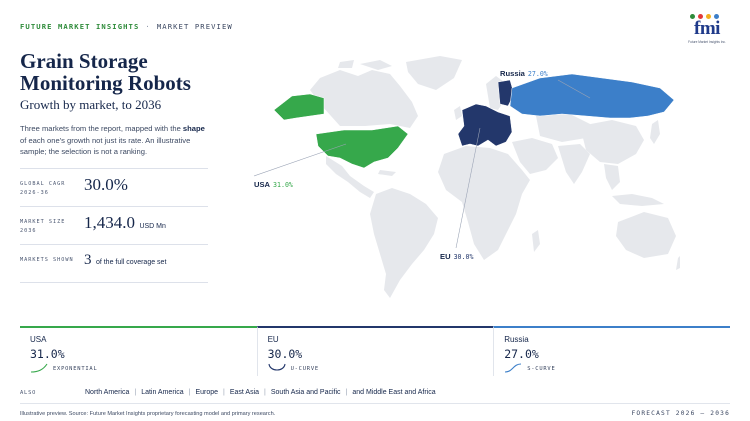 This screenshot has width=750, height=421. I want to click on card-name: USA, so click(38, 339).